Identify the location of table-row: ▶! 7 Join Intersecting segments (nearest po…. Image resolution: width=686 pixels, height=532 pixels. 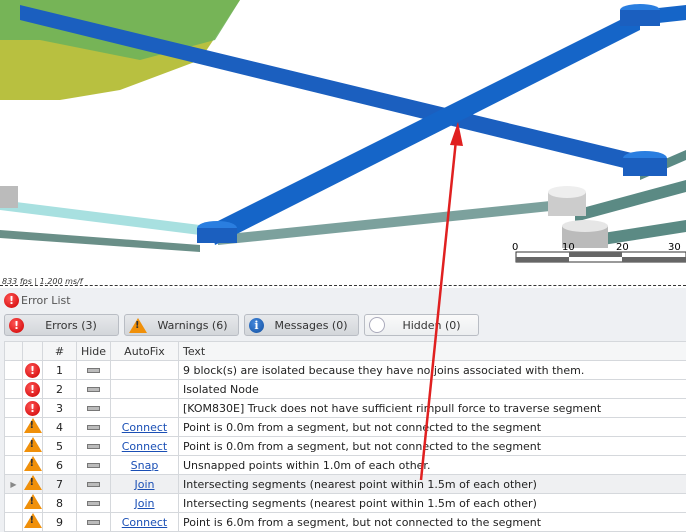
(345, 484).